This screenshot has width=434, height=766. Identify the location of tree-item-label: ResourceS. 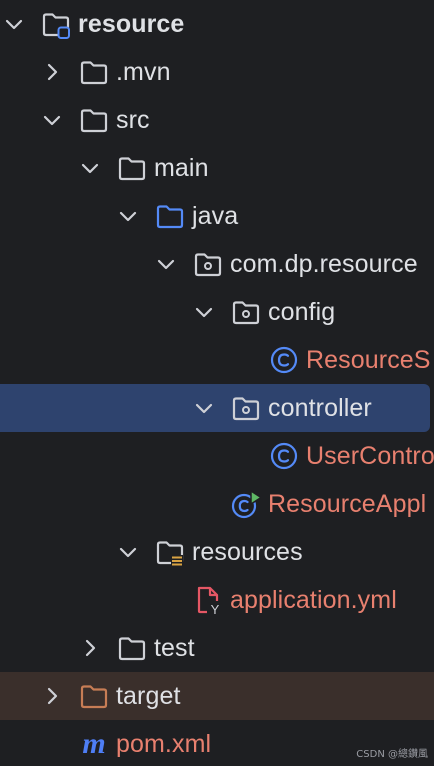
(368, 360).